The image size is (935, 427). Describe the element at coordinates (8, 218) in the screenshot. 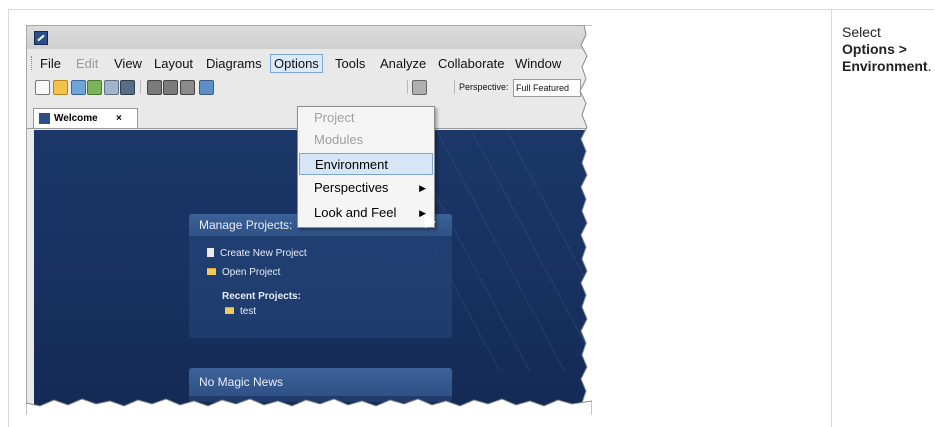

I see `table-left-border` at that location.